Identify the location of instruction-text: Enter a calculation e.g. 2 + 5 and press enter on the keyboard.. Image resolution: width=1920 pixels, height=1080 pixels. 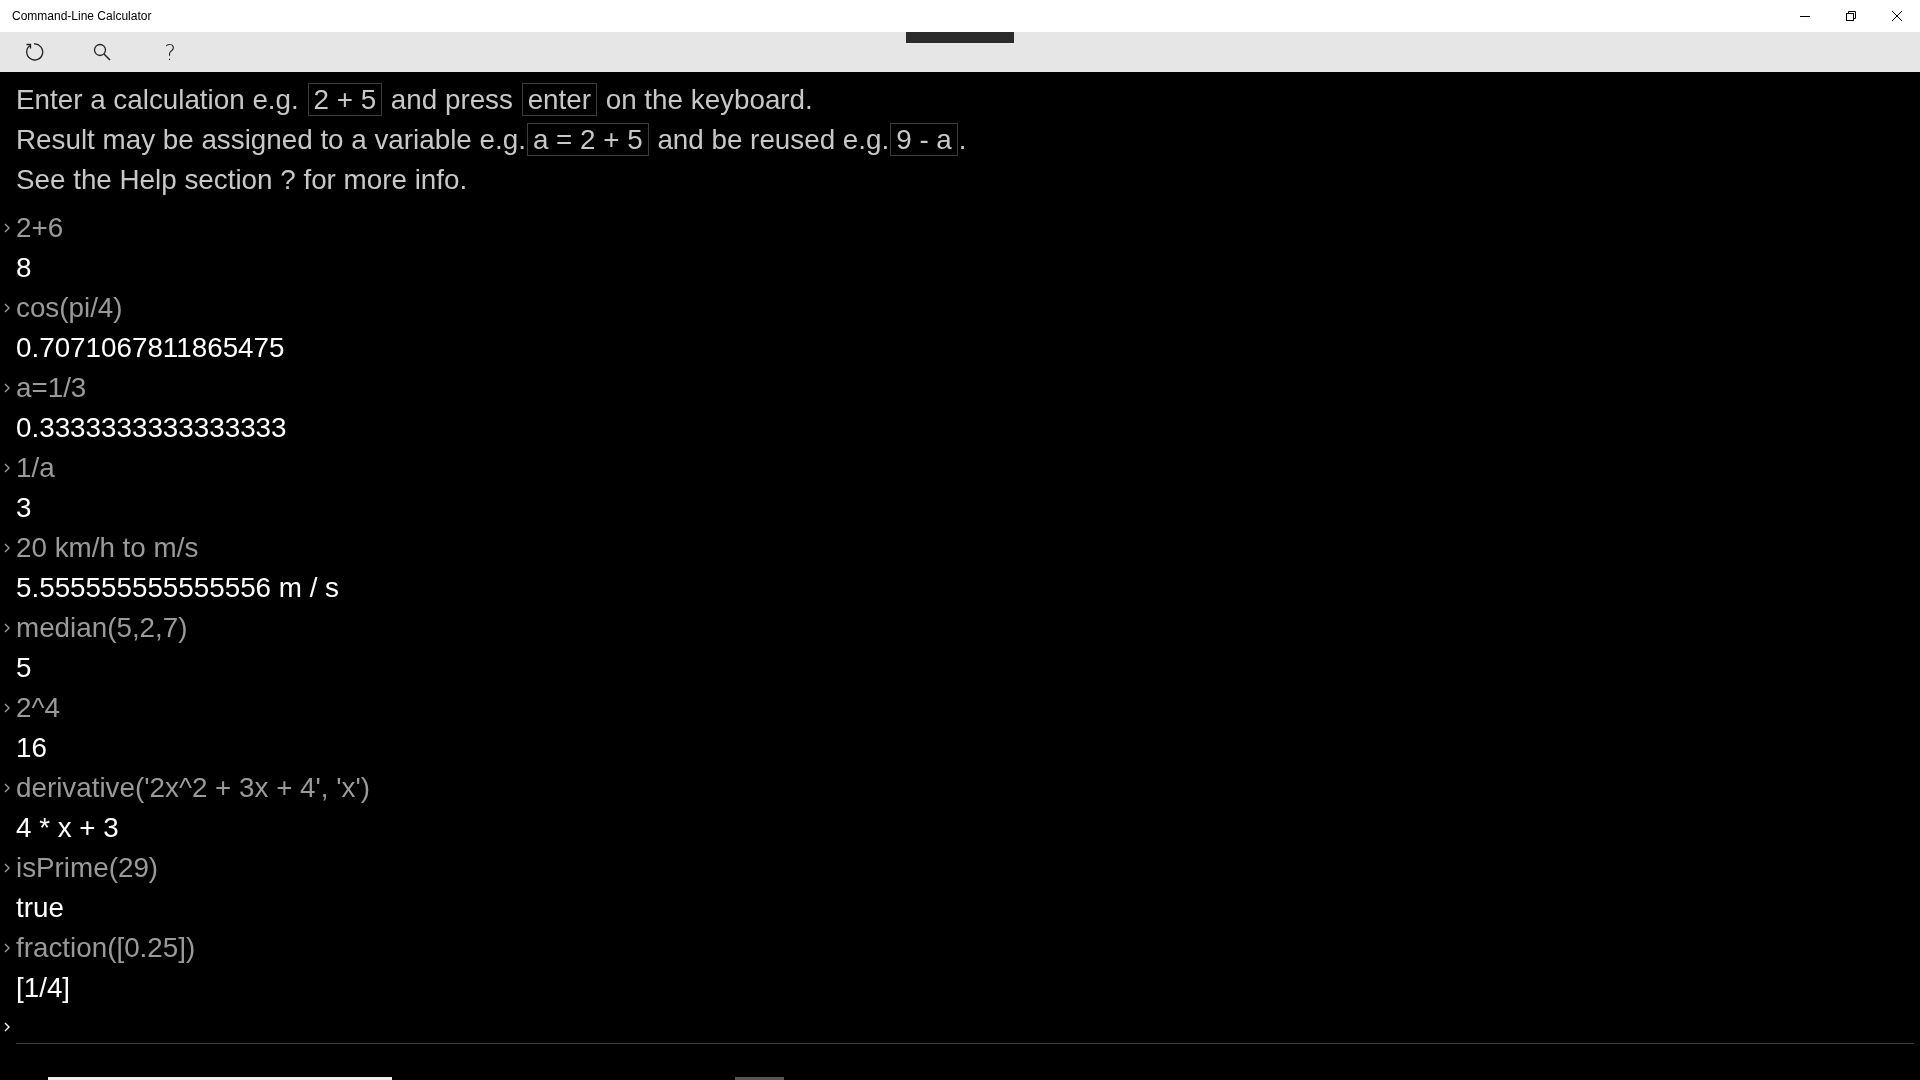
(415, 100).